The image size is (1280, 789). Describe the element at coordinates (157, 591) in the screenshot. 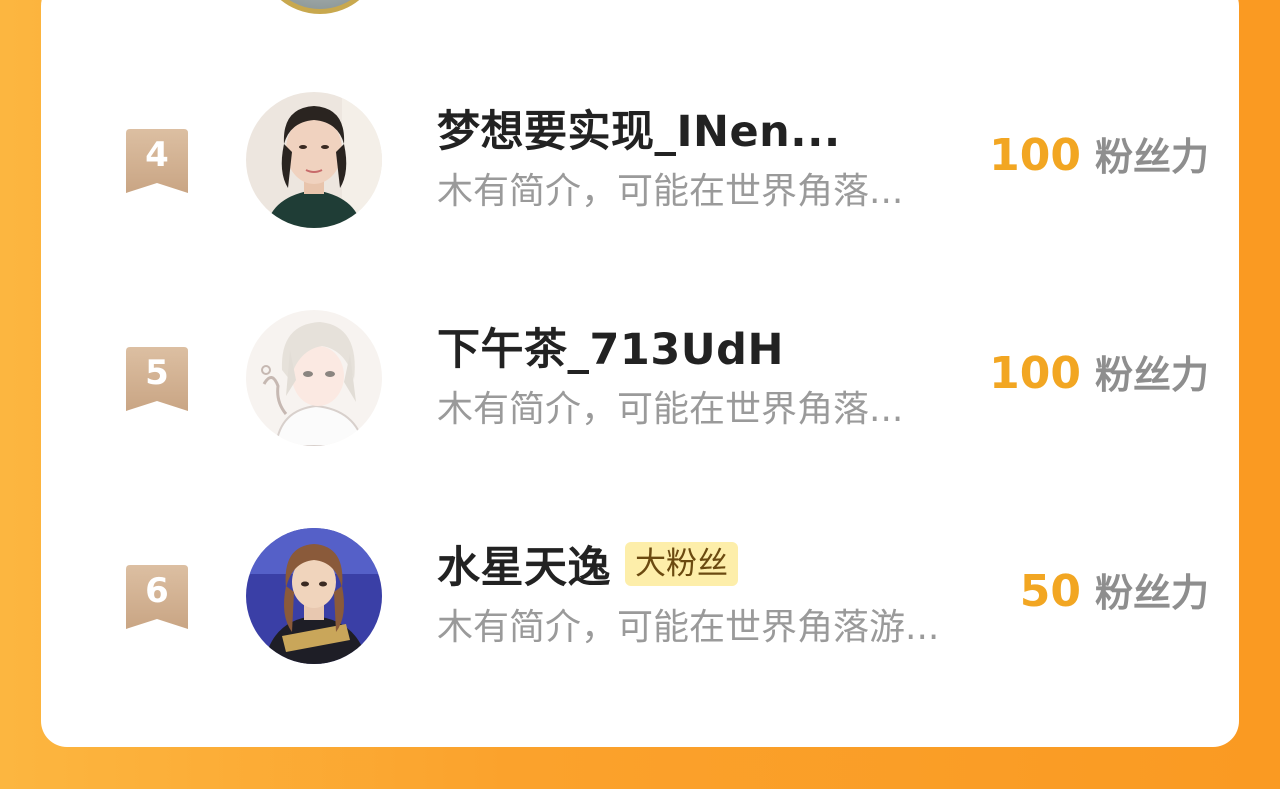

I see `rank-number: 6` at that location.